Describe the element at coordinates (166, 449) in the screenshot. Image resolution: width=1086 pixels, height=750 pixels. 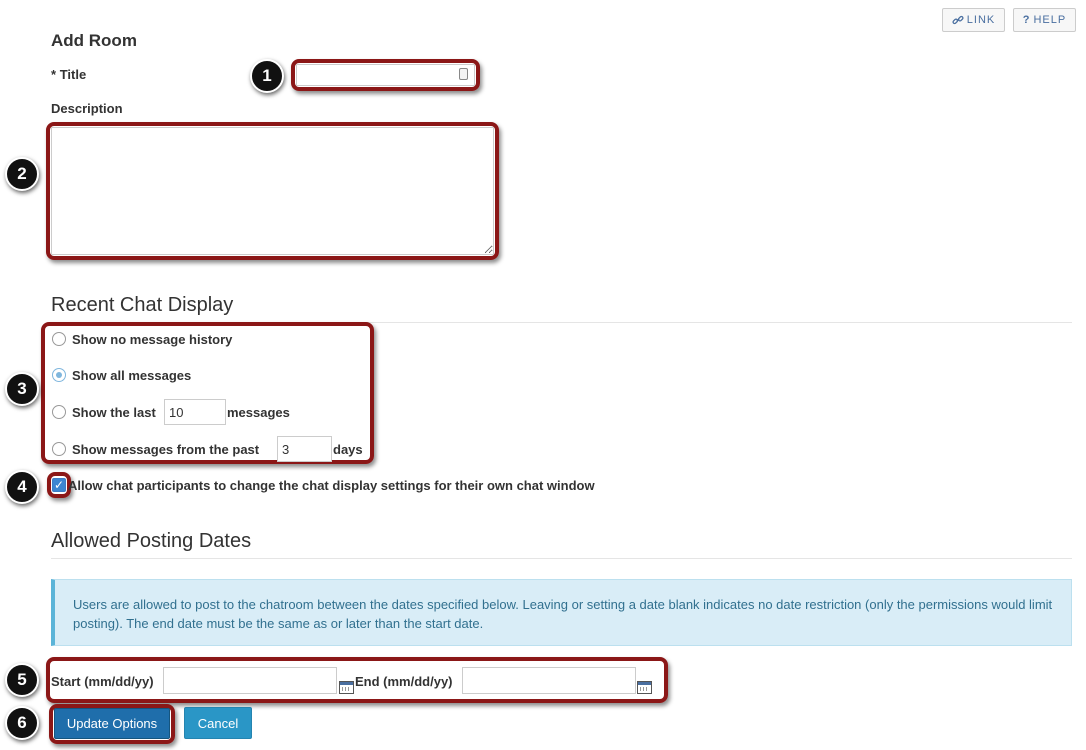
I see `option-past-days-label: Show messages from the past` at that location.